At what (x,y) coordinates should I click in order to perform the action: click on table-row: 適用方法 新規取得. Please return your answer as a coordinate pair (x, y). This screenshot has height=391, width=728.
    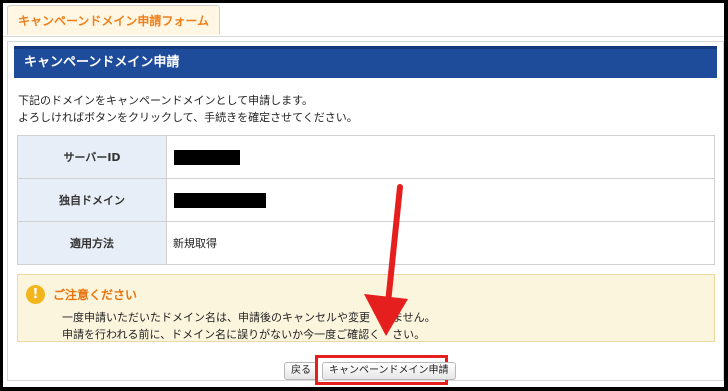
    Looking at the image, I should click on (366, 243).